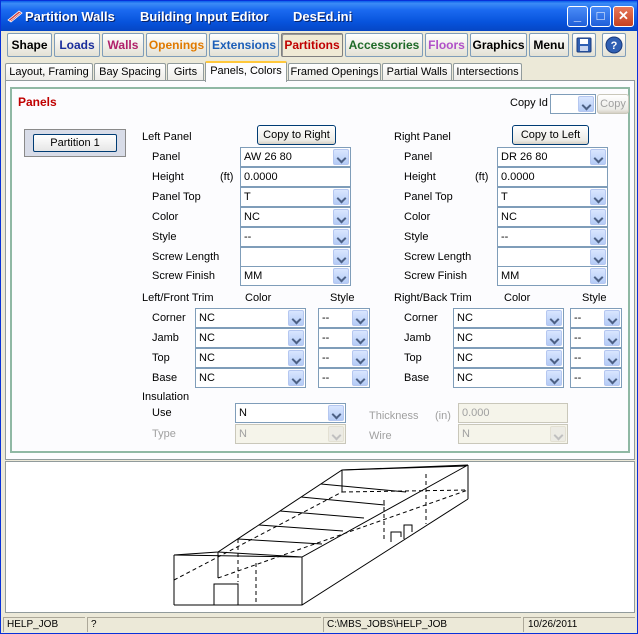 This screenshot has height=634, width=638. Describe the element at coordinates (250, 378) in the screenshot. I see `left-trim-base-color-select: NC` at that location.